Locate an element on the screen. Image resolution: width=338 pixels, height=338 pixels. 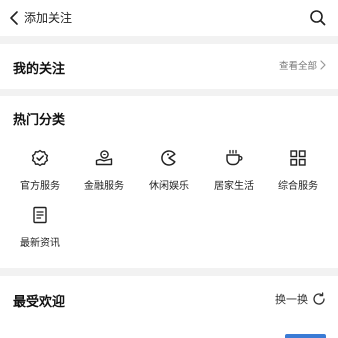
category-home-life: 居家生活 is located at coordinates (234, 170).